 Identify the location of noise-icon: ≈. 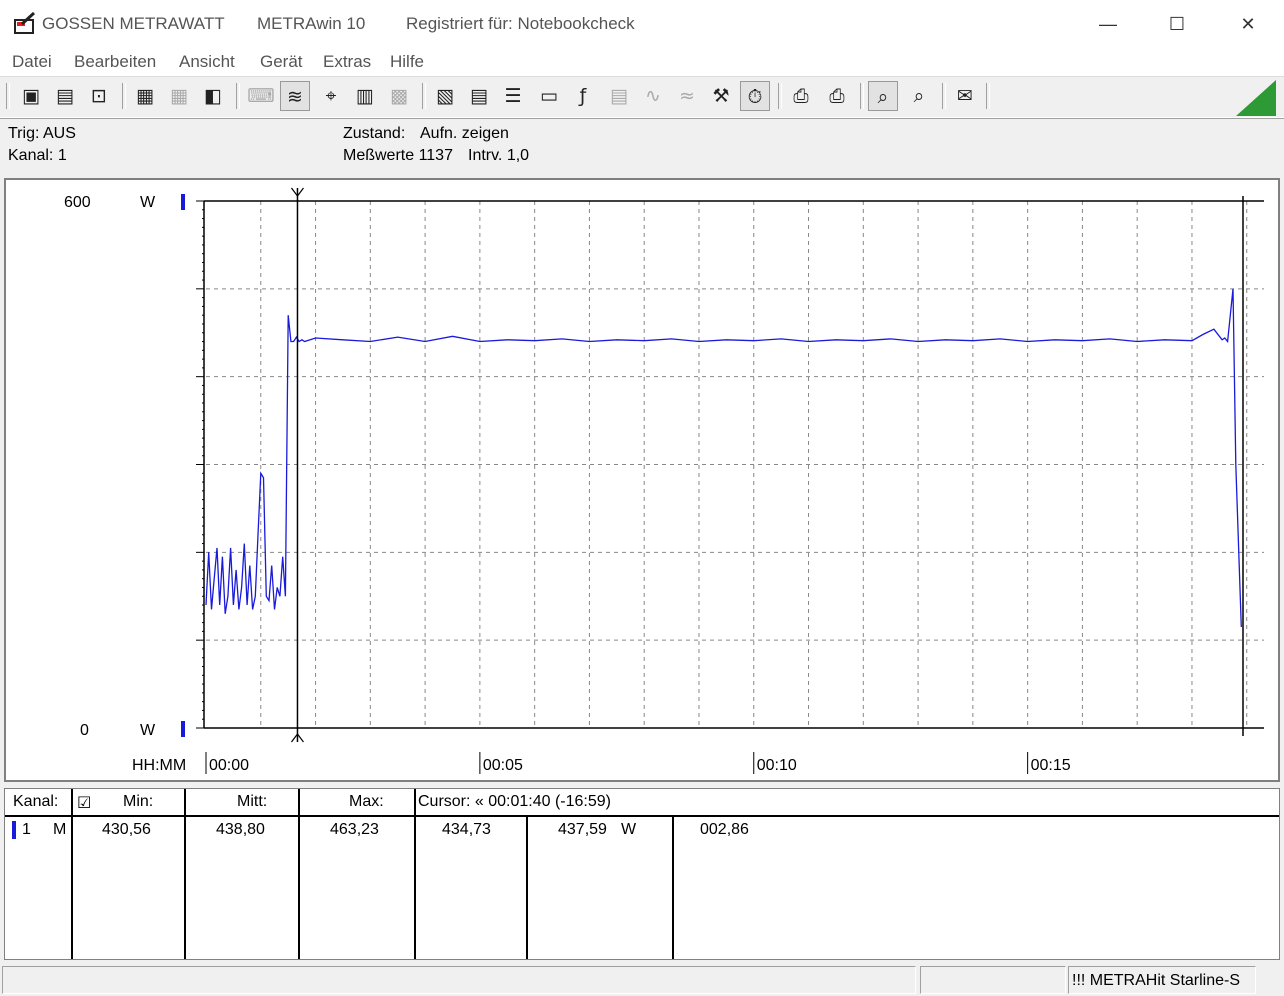
(687, 96).